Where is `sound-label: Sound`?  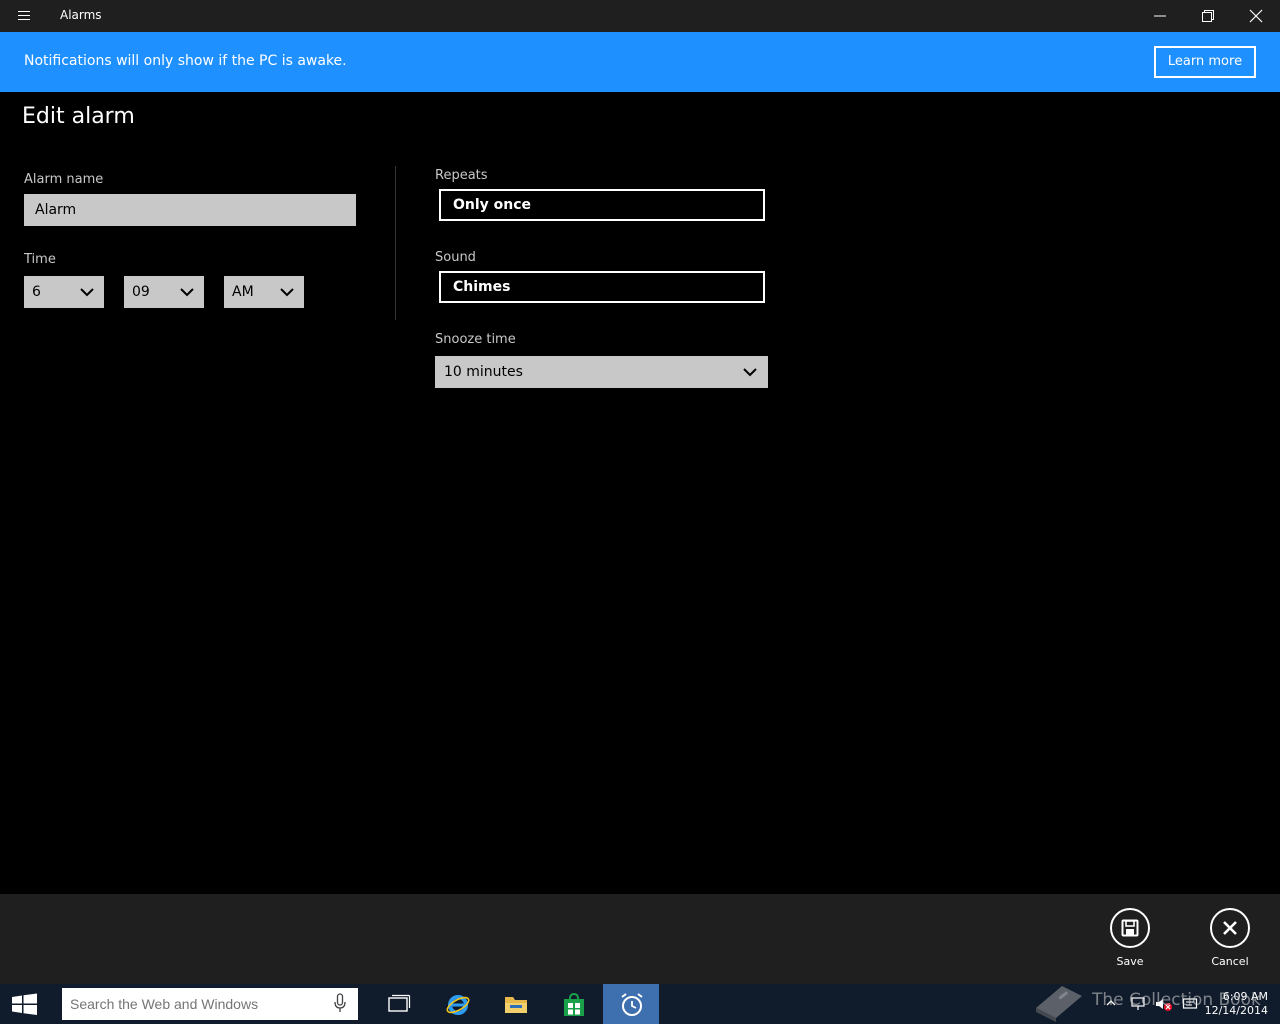 sound-label: Sound is located at coordinates (455, 257).